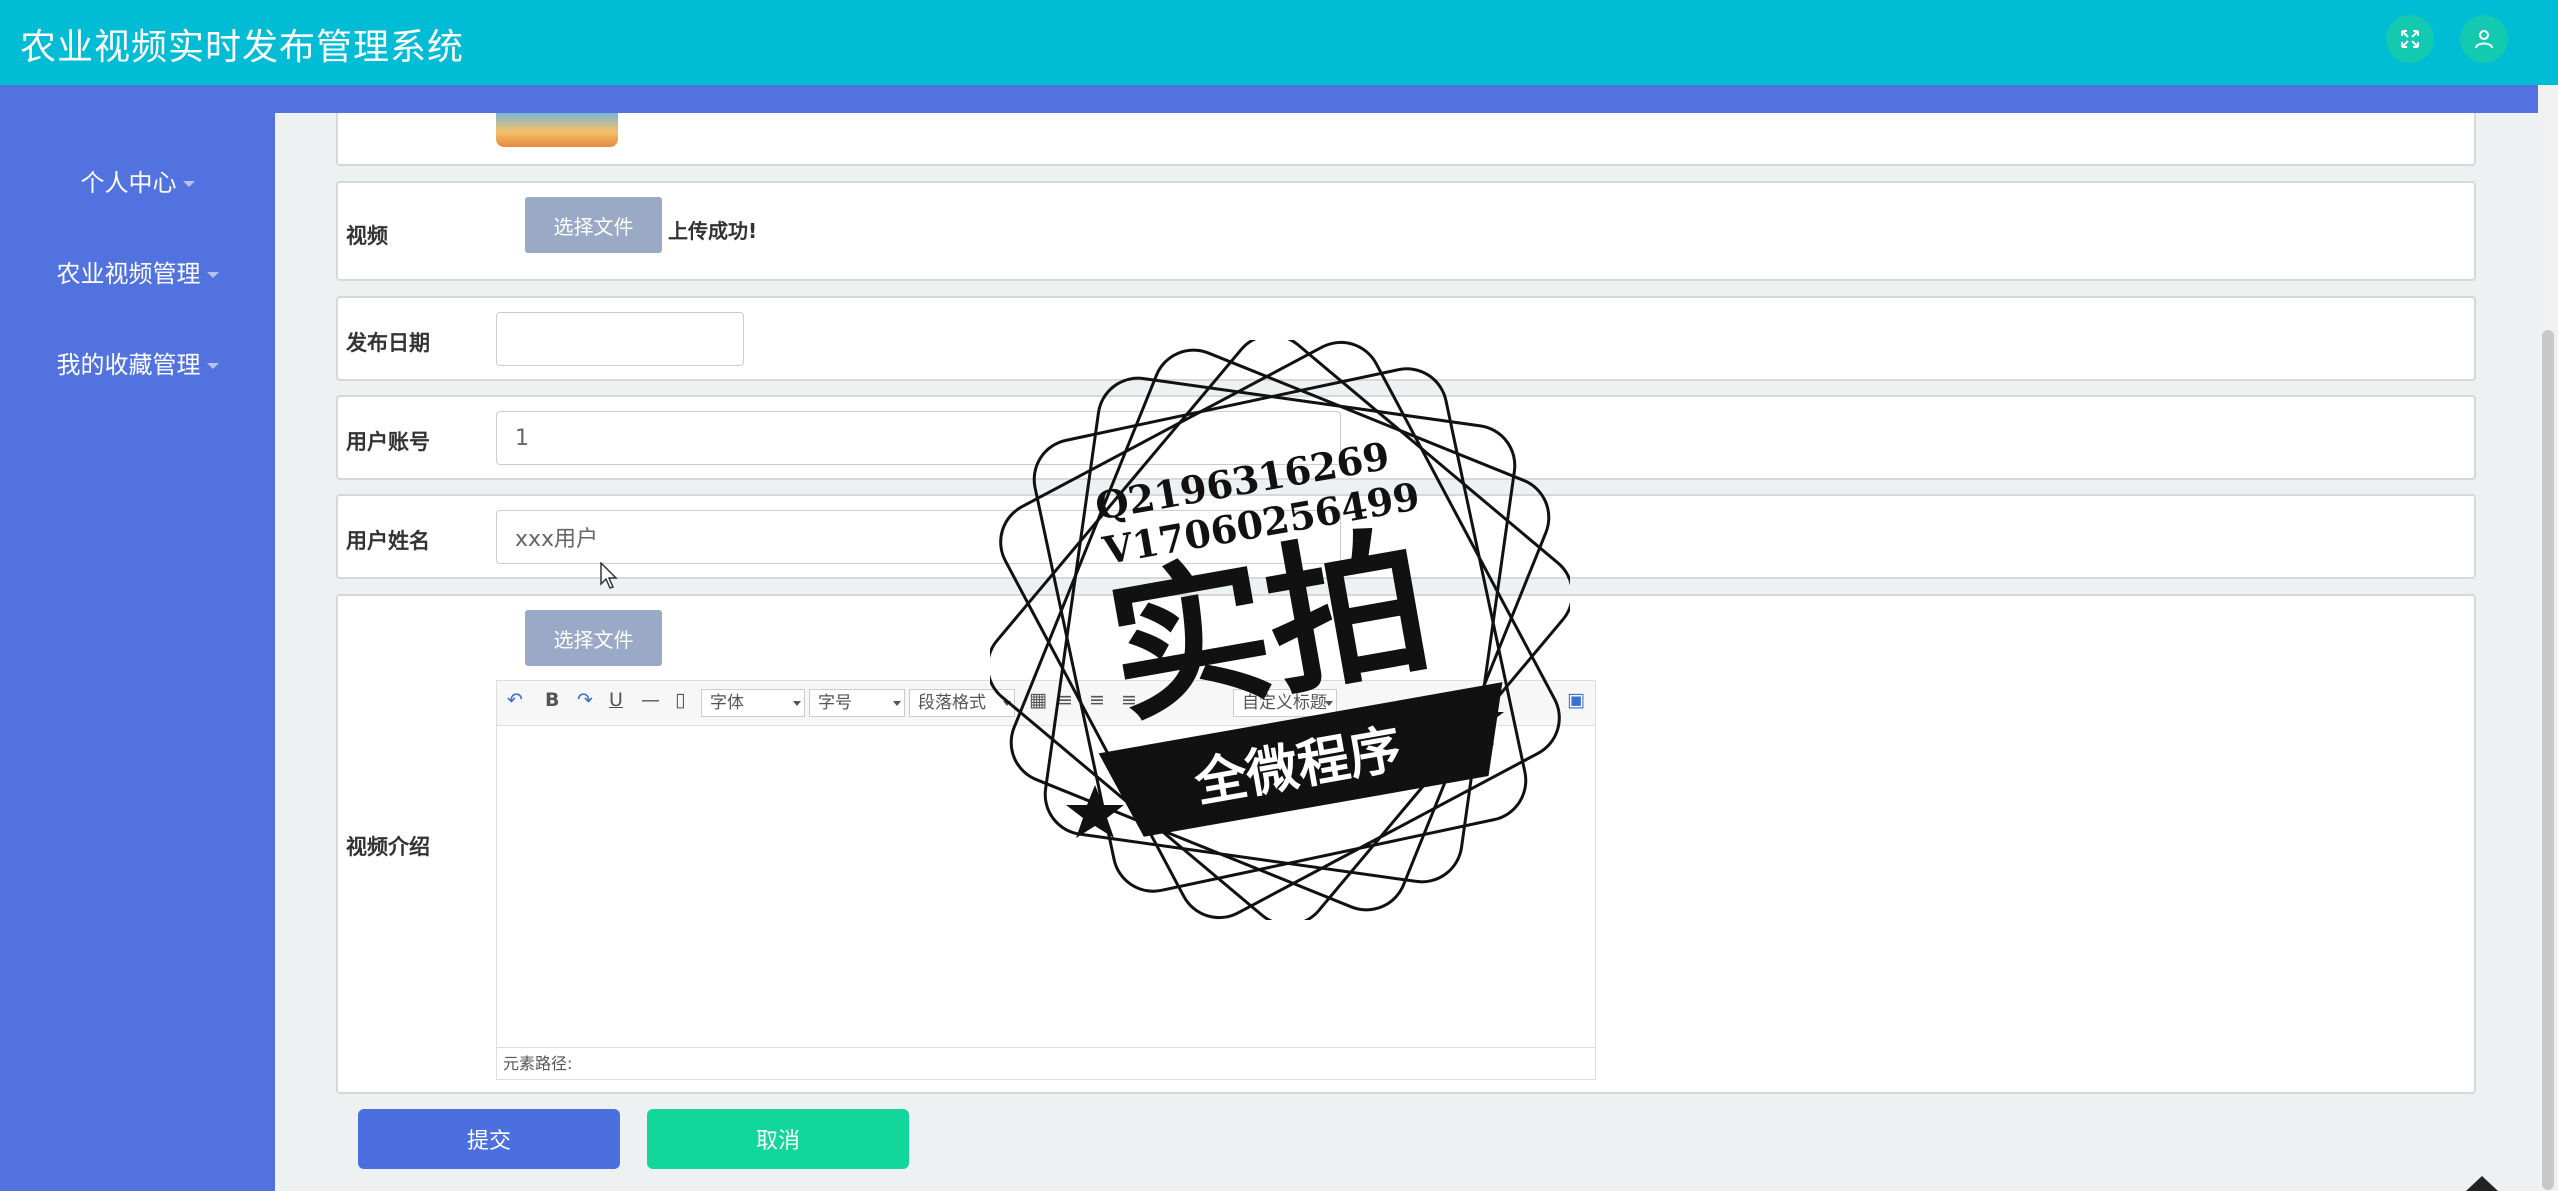  Describe the element at coordinates (137, 638) in the screenshot. I see `sidebar: 个人中心 农业视频管理 我的收藏管理` at that location.